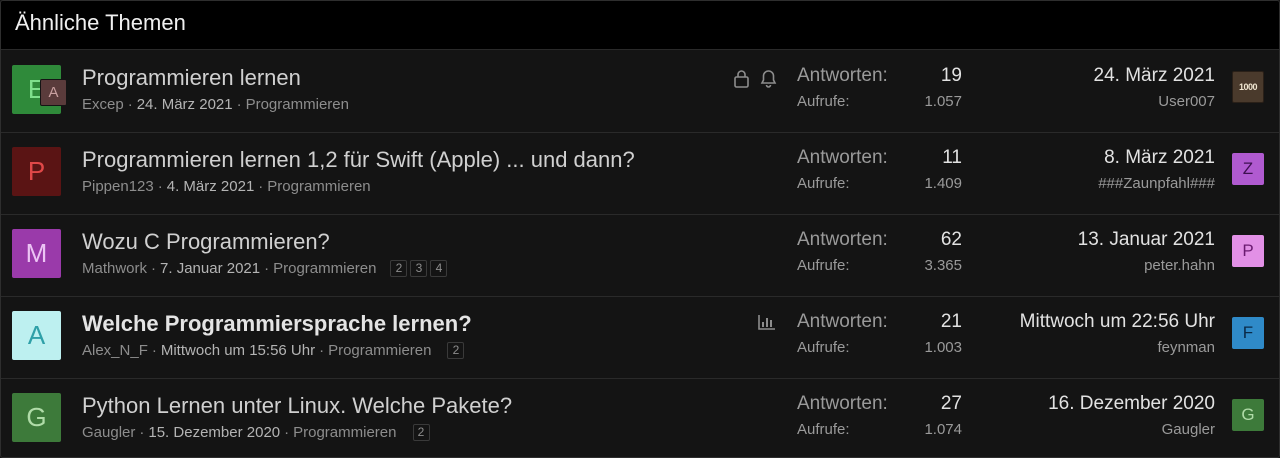 The width and height of the screenshot is (1280, 458). Describe the element at coordinates (118, 186) in the screenshot. I see `thread-author: Pippen123` at that location.